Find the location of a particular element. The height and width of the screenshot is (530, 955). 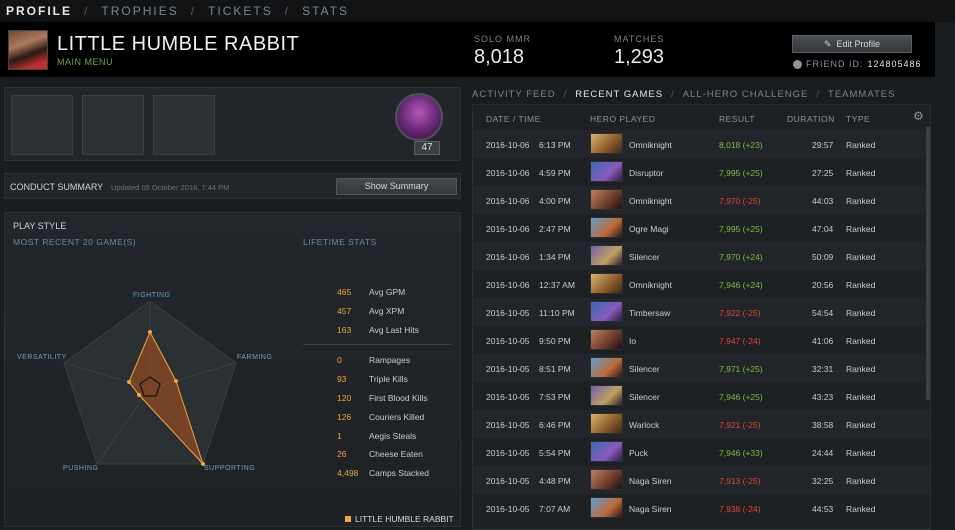

row-time: 6:46 PM is located at coordinates (555, 425).